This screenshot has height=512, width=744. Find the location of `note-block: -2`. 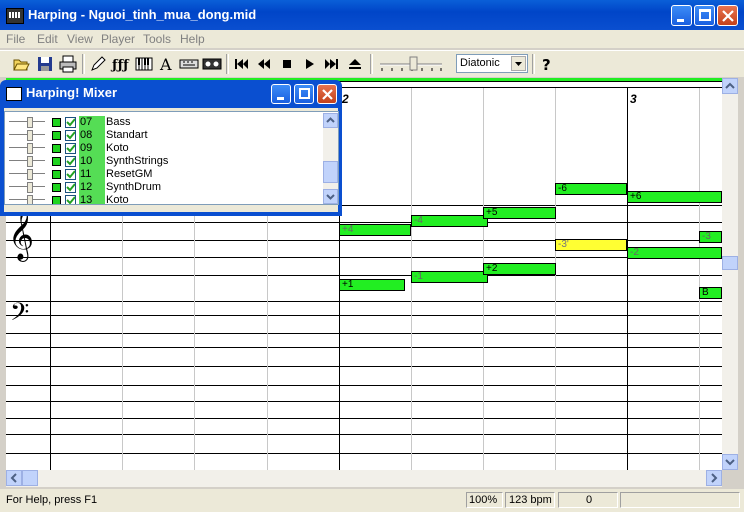

note-block: -2 is located at coordinates (674, 253).